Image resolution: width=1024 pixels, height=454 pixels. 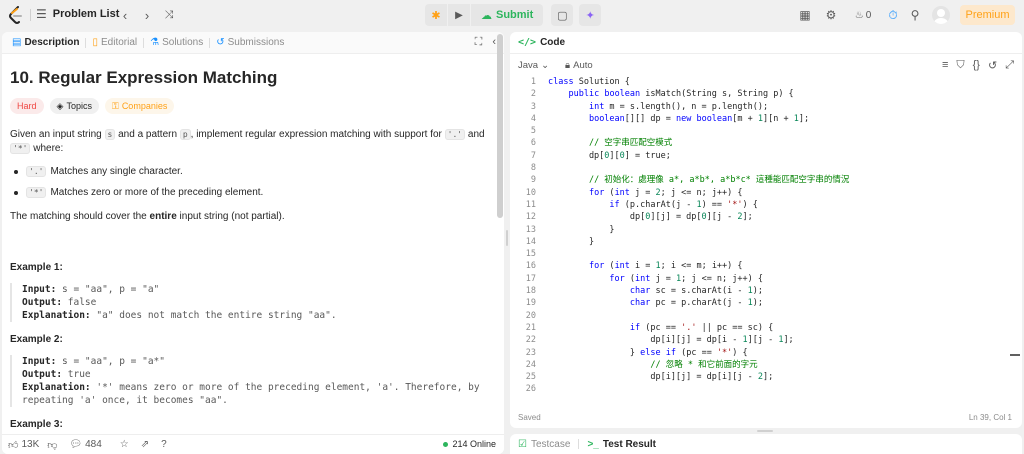 What do you see at coordinates (1009, 65) in the screenshot?
I see `fullscreen-icon: ⤢` at bounding box center [1009, 65].